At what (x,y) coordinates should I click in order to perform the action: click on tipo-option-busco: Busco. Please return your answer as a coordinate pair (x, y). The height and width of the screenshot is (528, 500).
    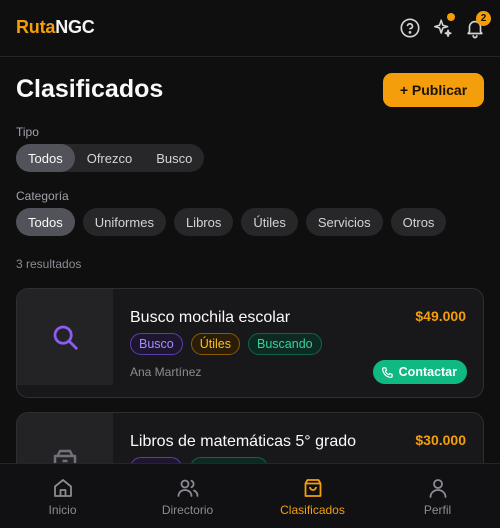
    Looking at the image, I should click on (174, 158).